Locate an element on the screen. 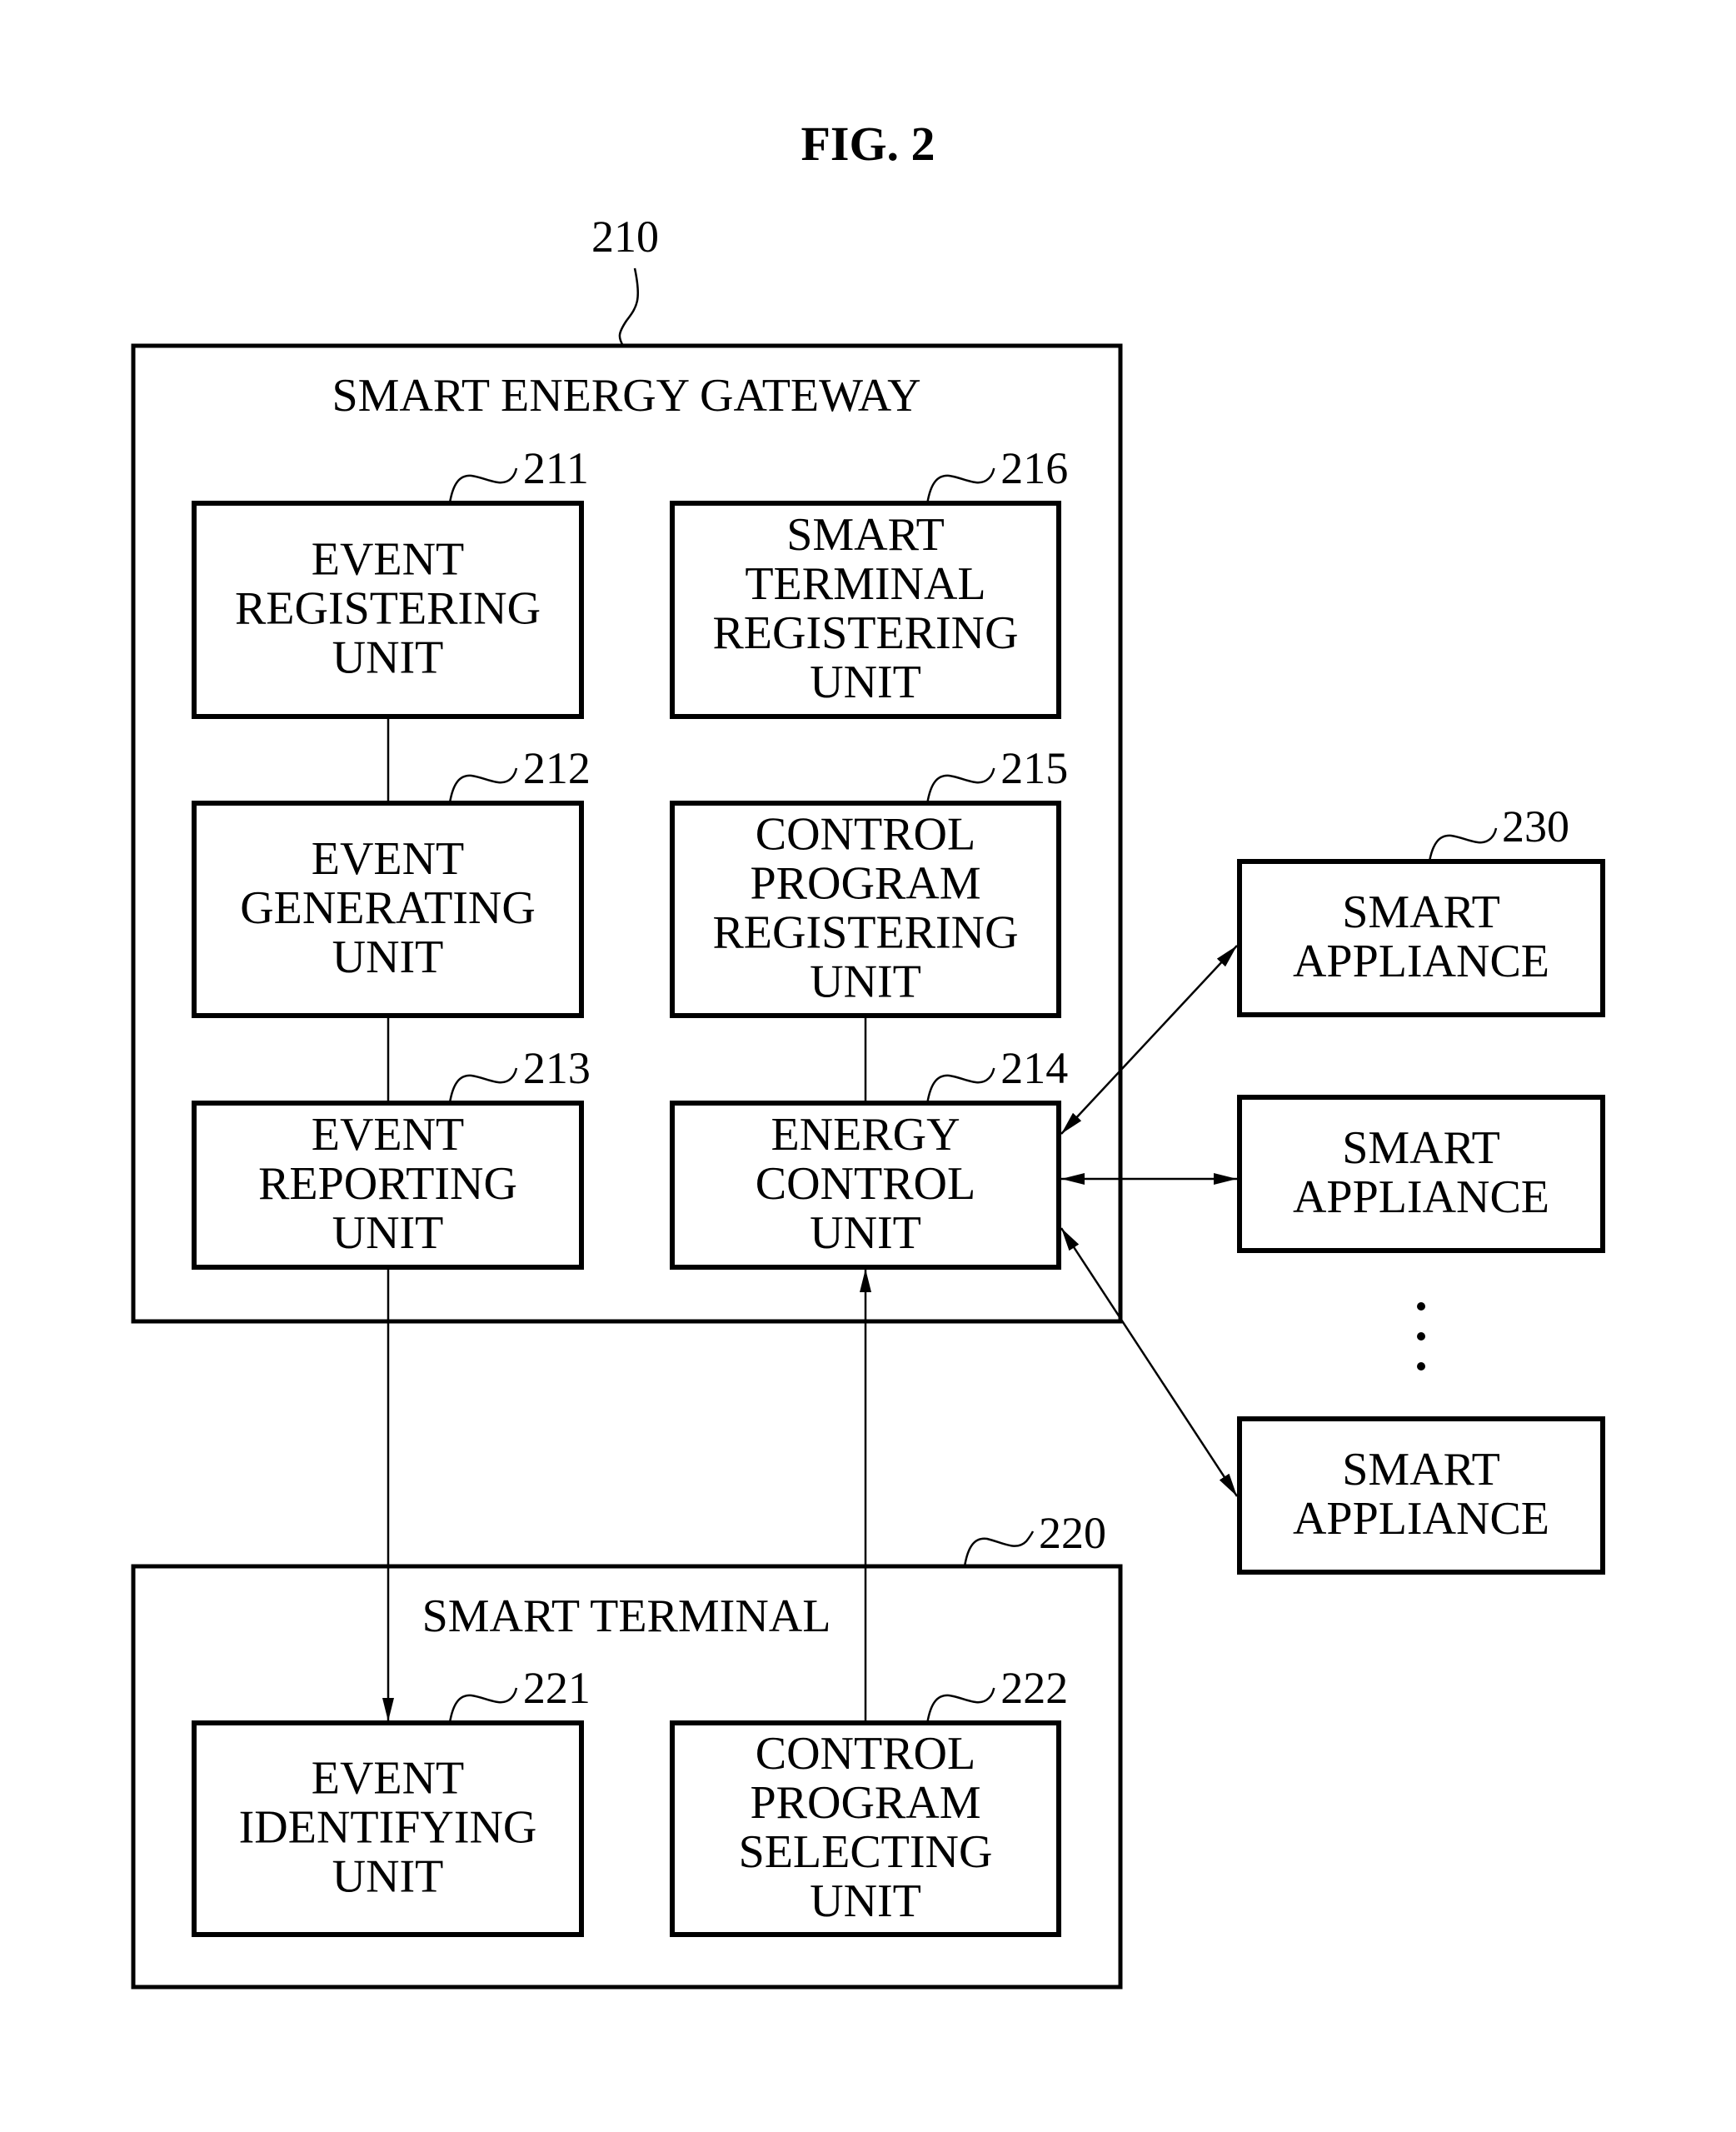 The width and height of the screenshot is (1736, 2132). event-reporting-unit-label-line: REPORTING is located at coordinates (387, 1184).